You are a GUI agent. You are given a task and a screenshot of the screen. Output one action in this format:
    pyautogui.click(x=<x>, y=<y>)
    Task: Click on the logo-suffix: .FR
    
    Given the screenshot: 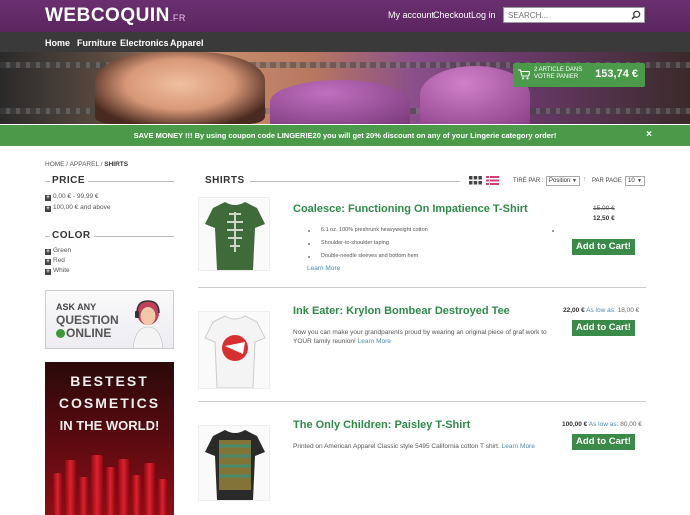 What is the action you would take?
    pyautogui.click(x=177, y=18)
    